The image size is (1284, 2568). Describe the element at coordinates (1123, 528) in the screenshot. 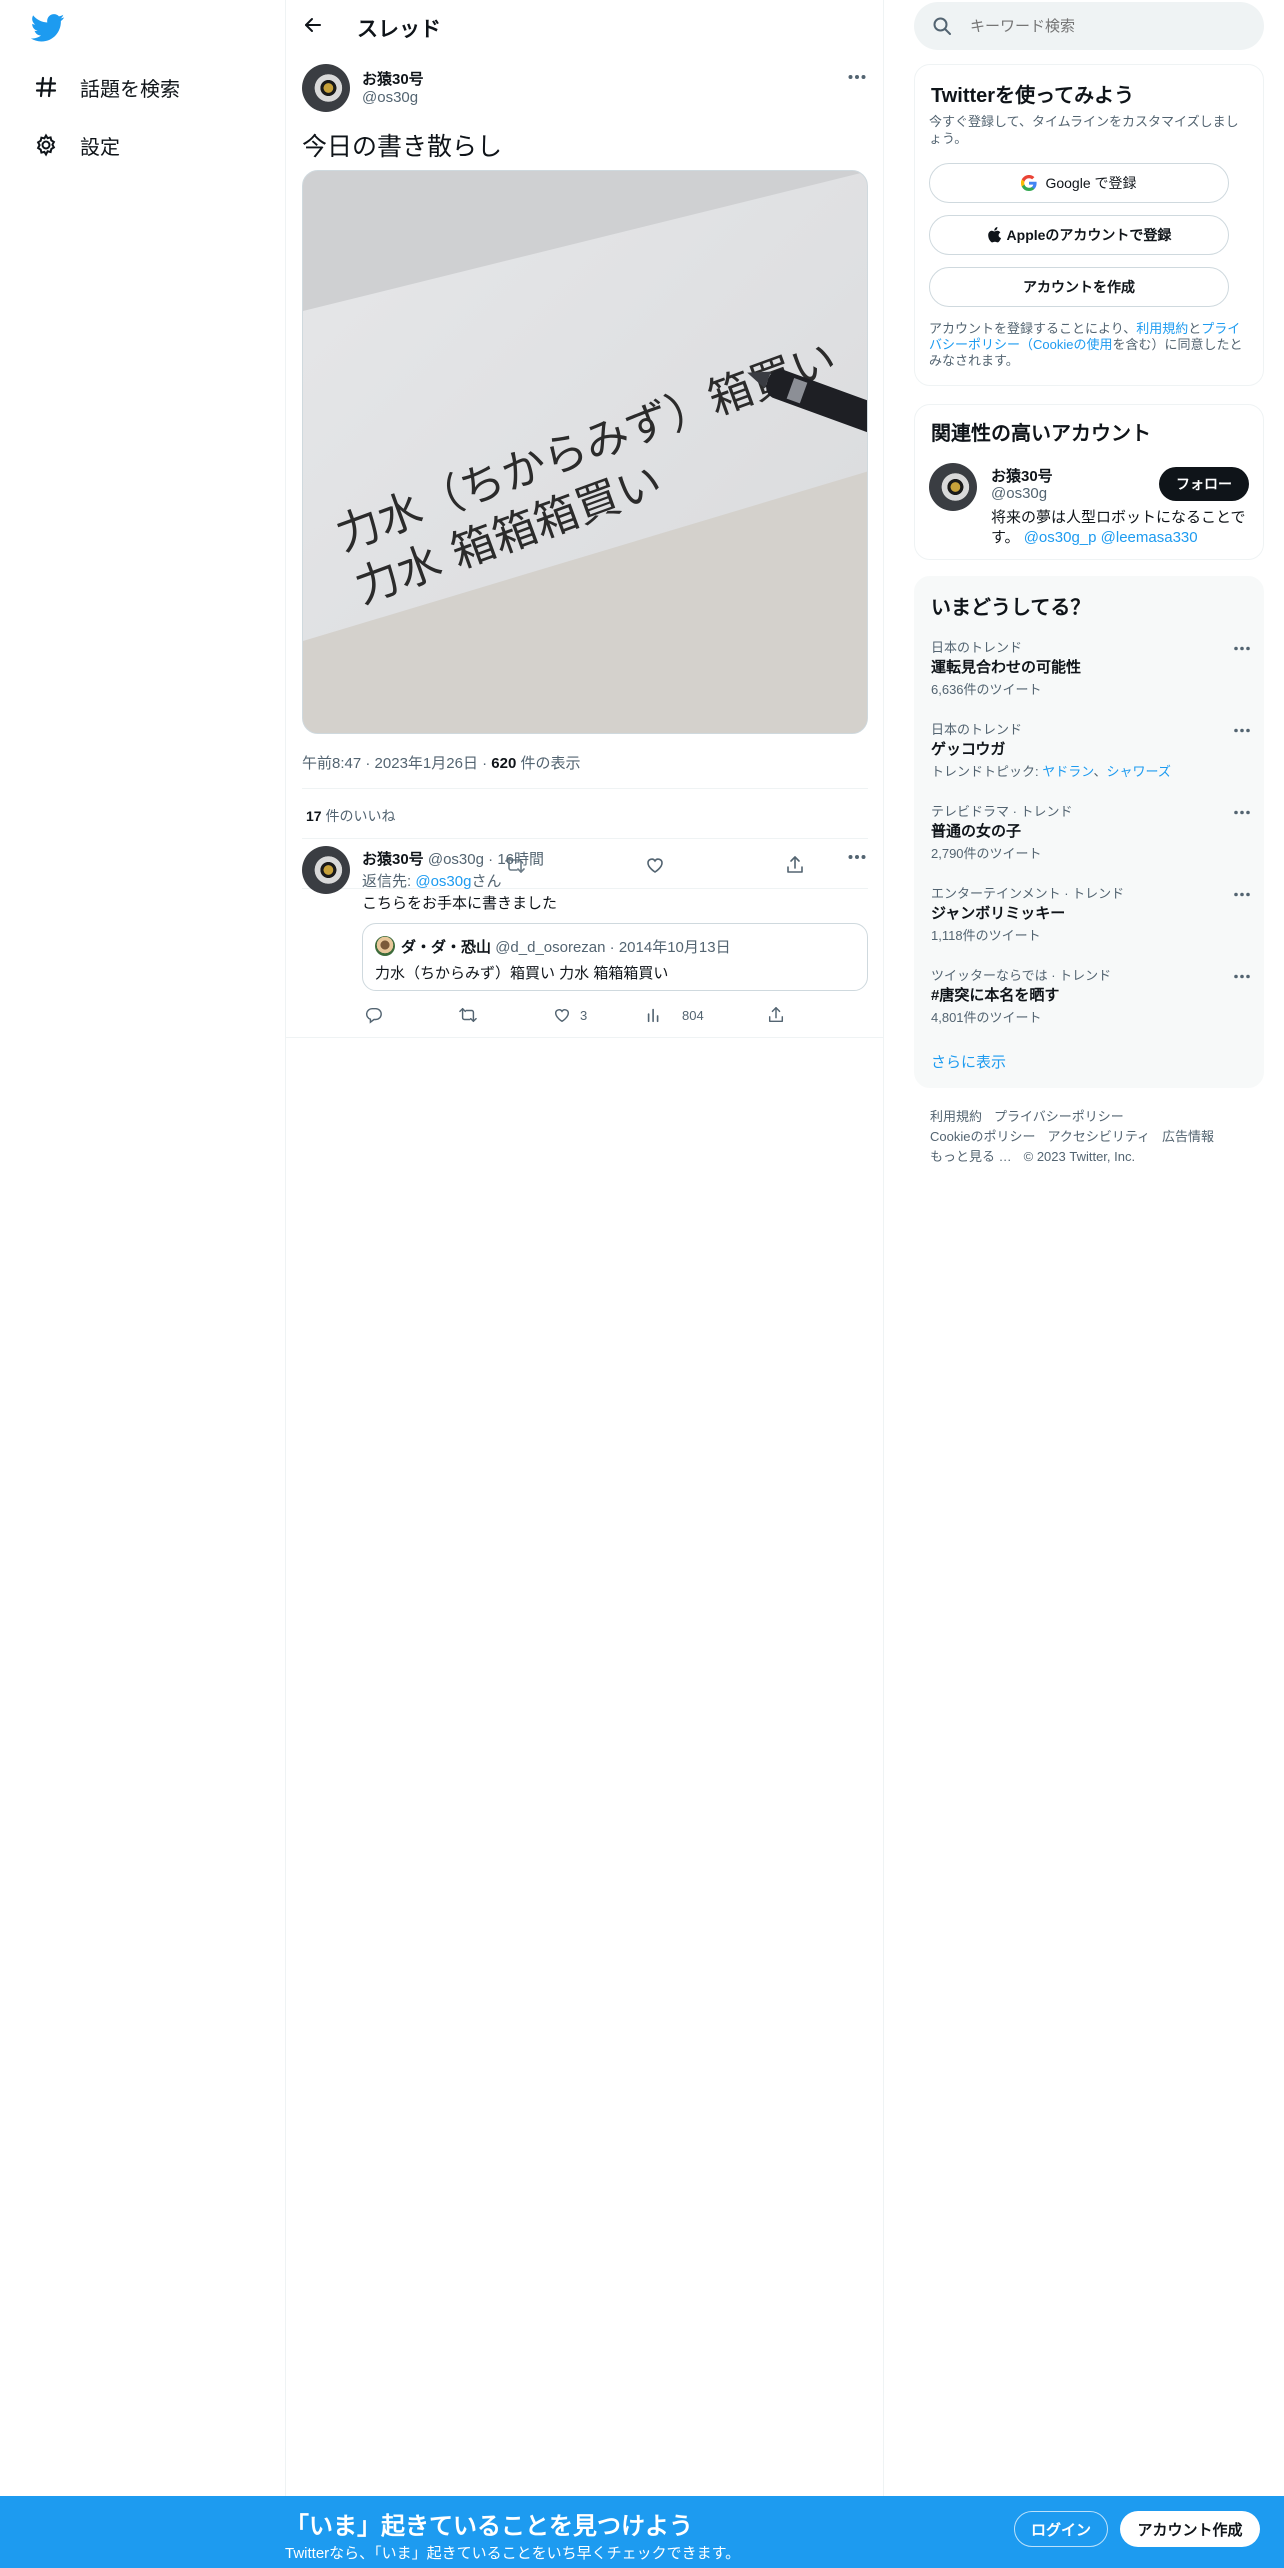

I see `relevant-bio: 将来の夢は人型ロボットになることです。 @os30g_p @leemasa330` at that location.